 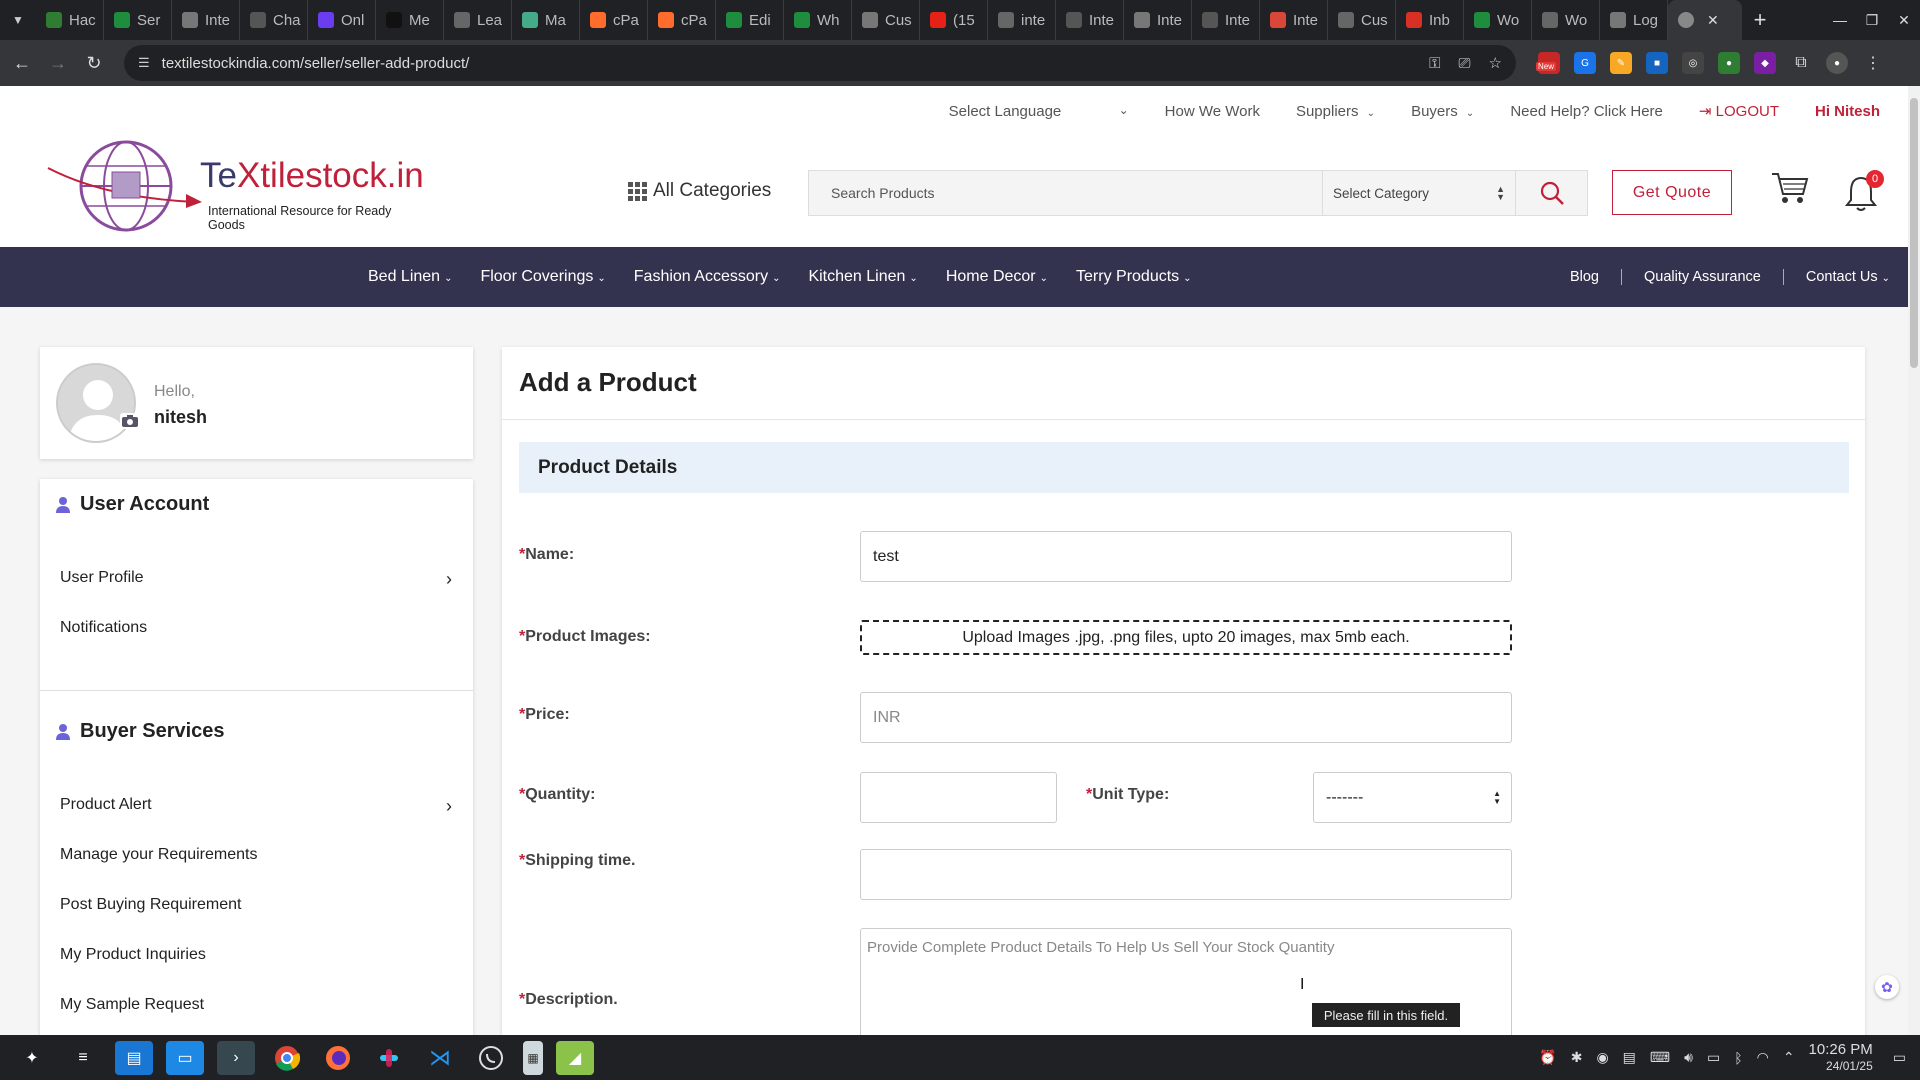 What do you see at coordinates (94, 63) in the screenshot?
I see `reload-icon: ↻` at bounding box center [94, 63].